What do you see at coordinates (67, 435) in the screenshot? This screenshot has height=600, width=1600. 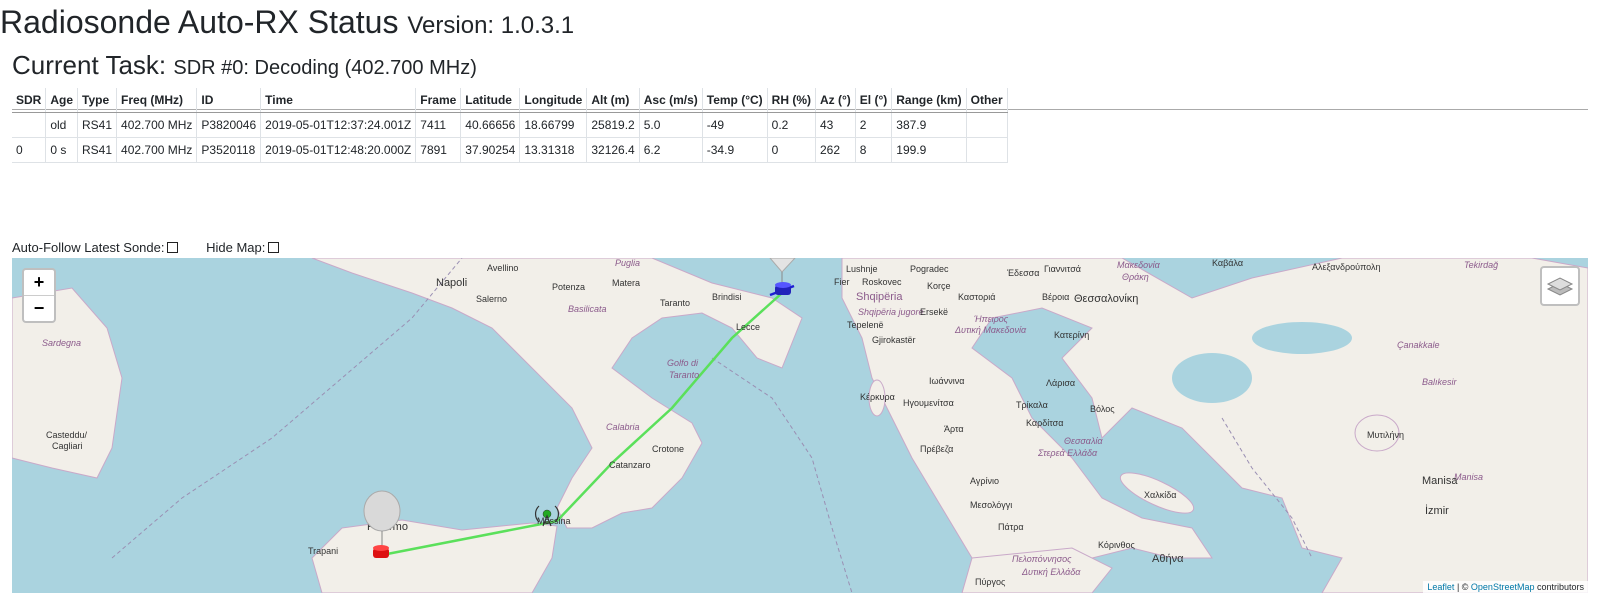 I see `label-cagliari1: Casteddu/` at bounding box center [67, 435].